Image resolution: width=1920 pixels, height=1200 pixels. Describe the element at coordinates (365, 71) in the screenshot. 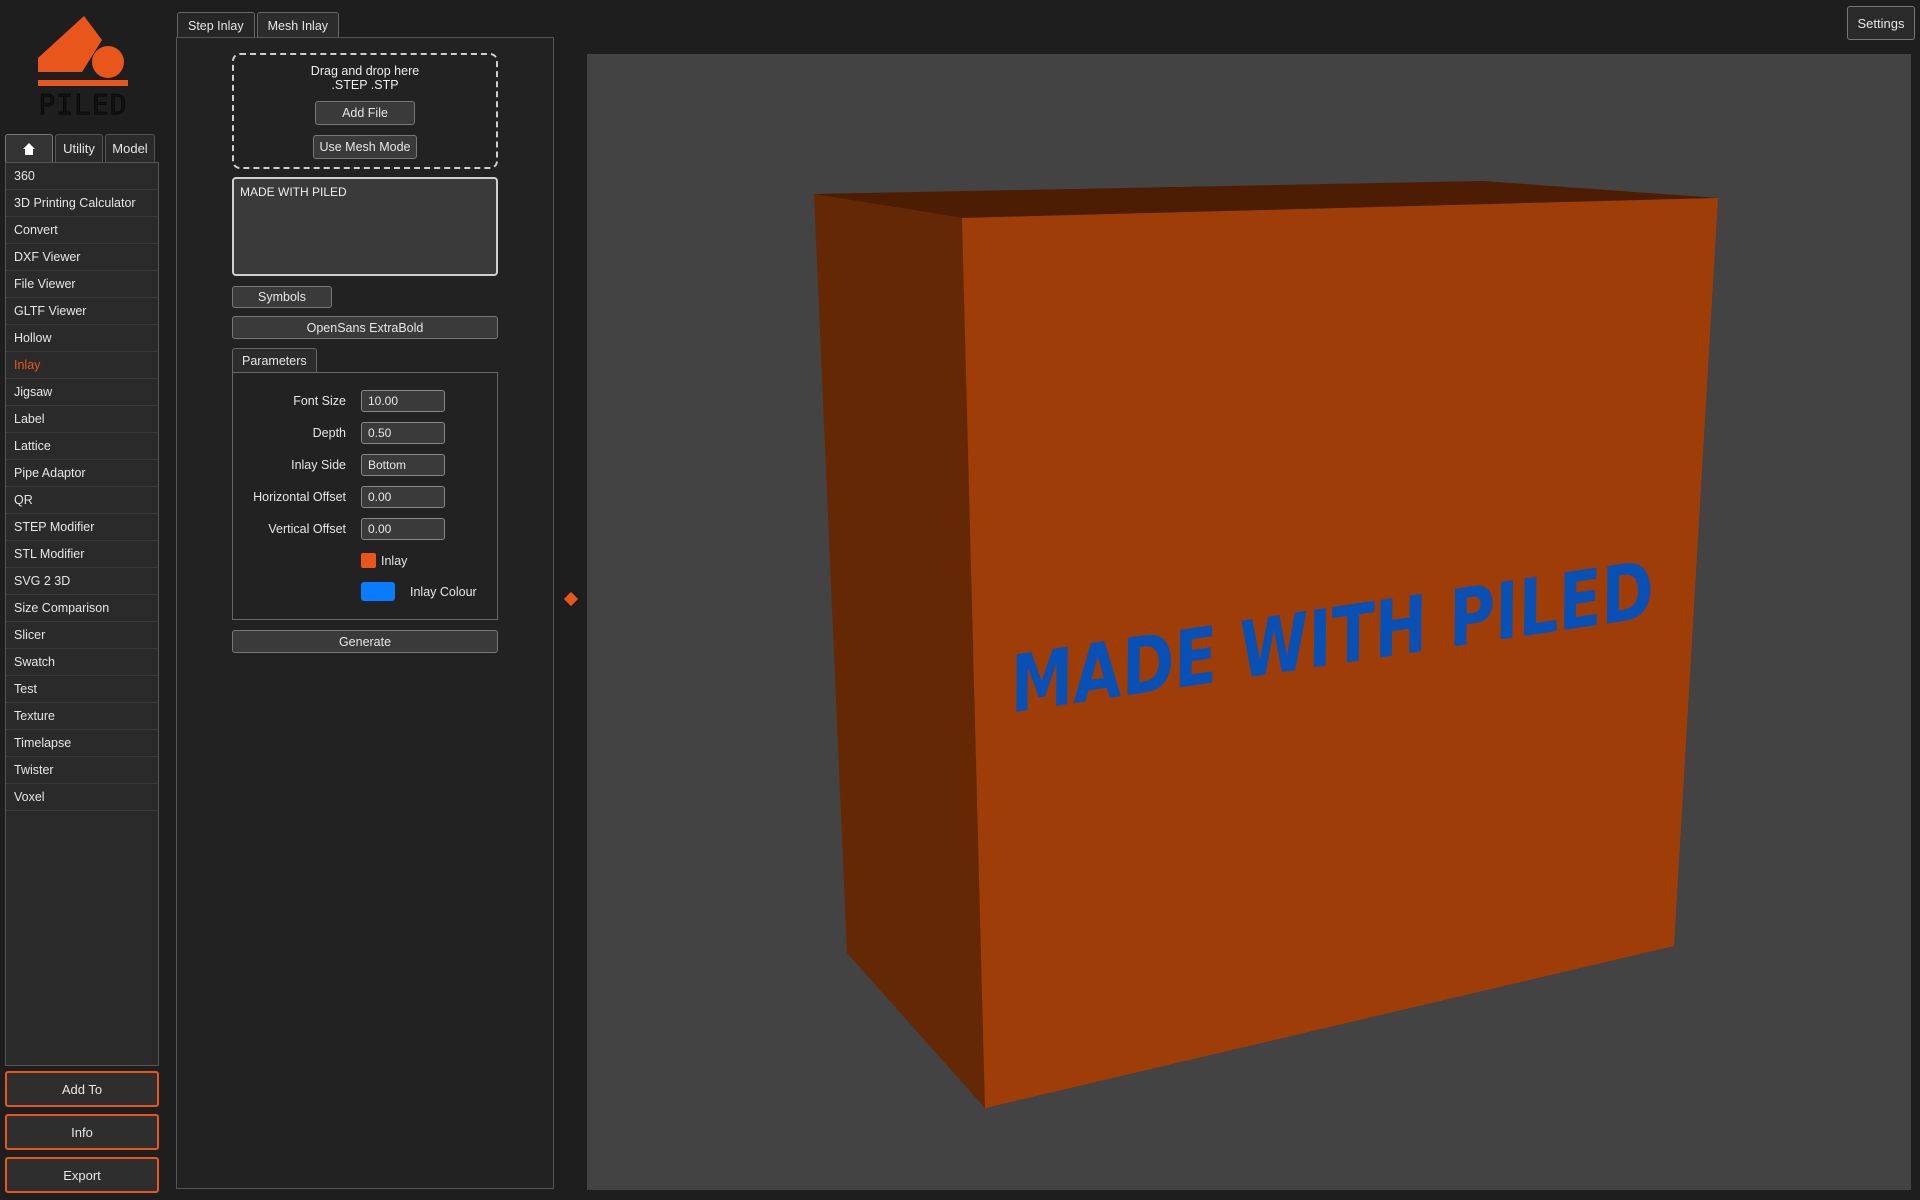

I see `dropzone-instructions: Drag and drop here` at that location.